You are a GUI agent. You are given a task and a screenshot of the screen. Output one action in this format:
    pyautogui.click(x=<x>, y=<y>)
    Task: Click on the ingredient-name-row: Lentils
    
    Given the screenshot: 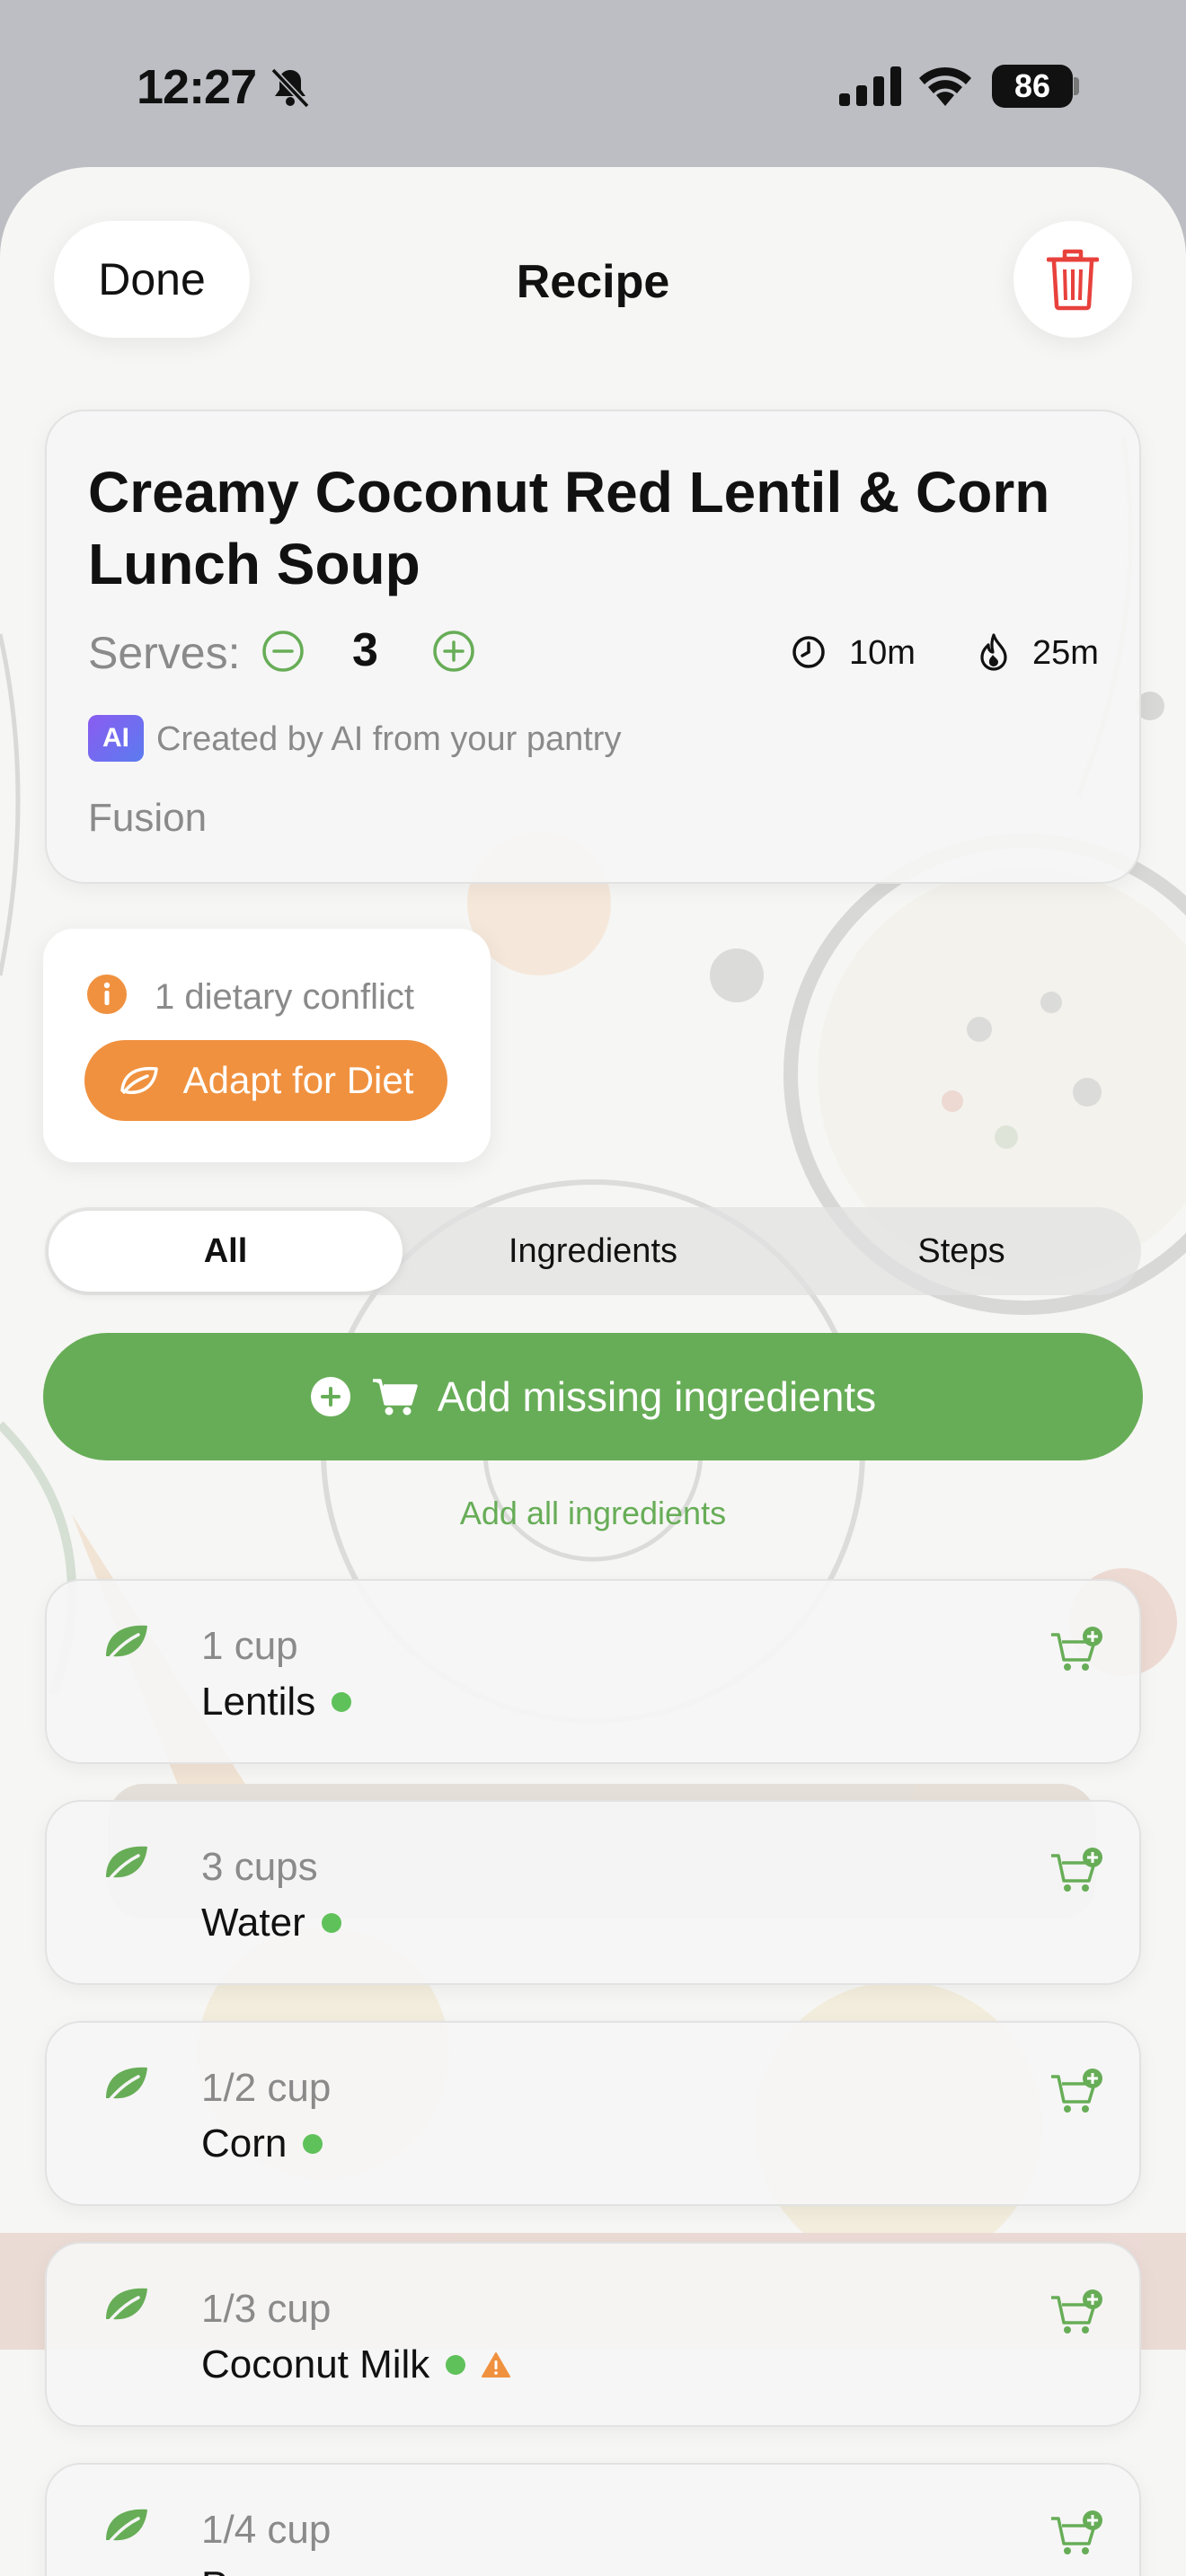 What is the action you would take?
    pyautogui.click(x=276, y=1702)
    